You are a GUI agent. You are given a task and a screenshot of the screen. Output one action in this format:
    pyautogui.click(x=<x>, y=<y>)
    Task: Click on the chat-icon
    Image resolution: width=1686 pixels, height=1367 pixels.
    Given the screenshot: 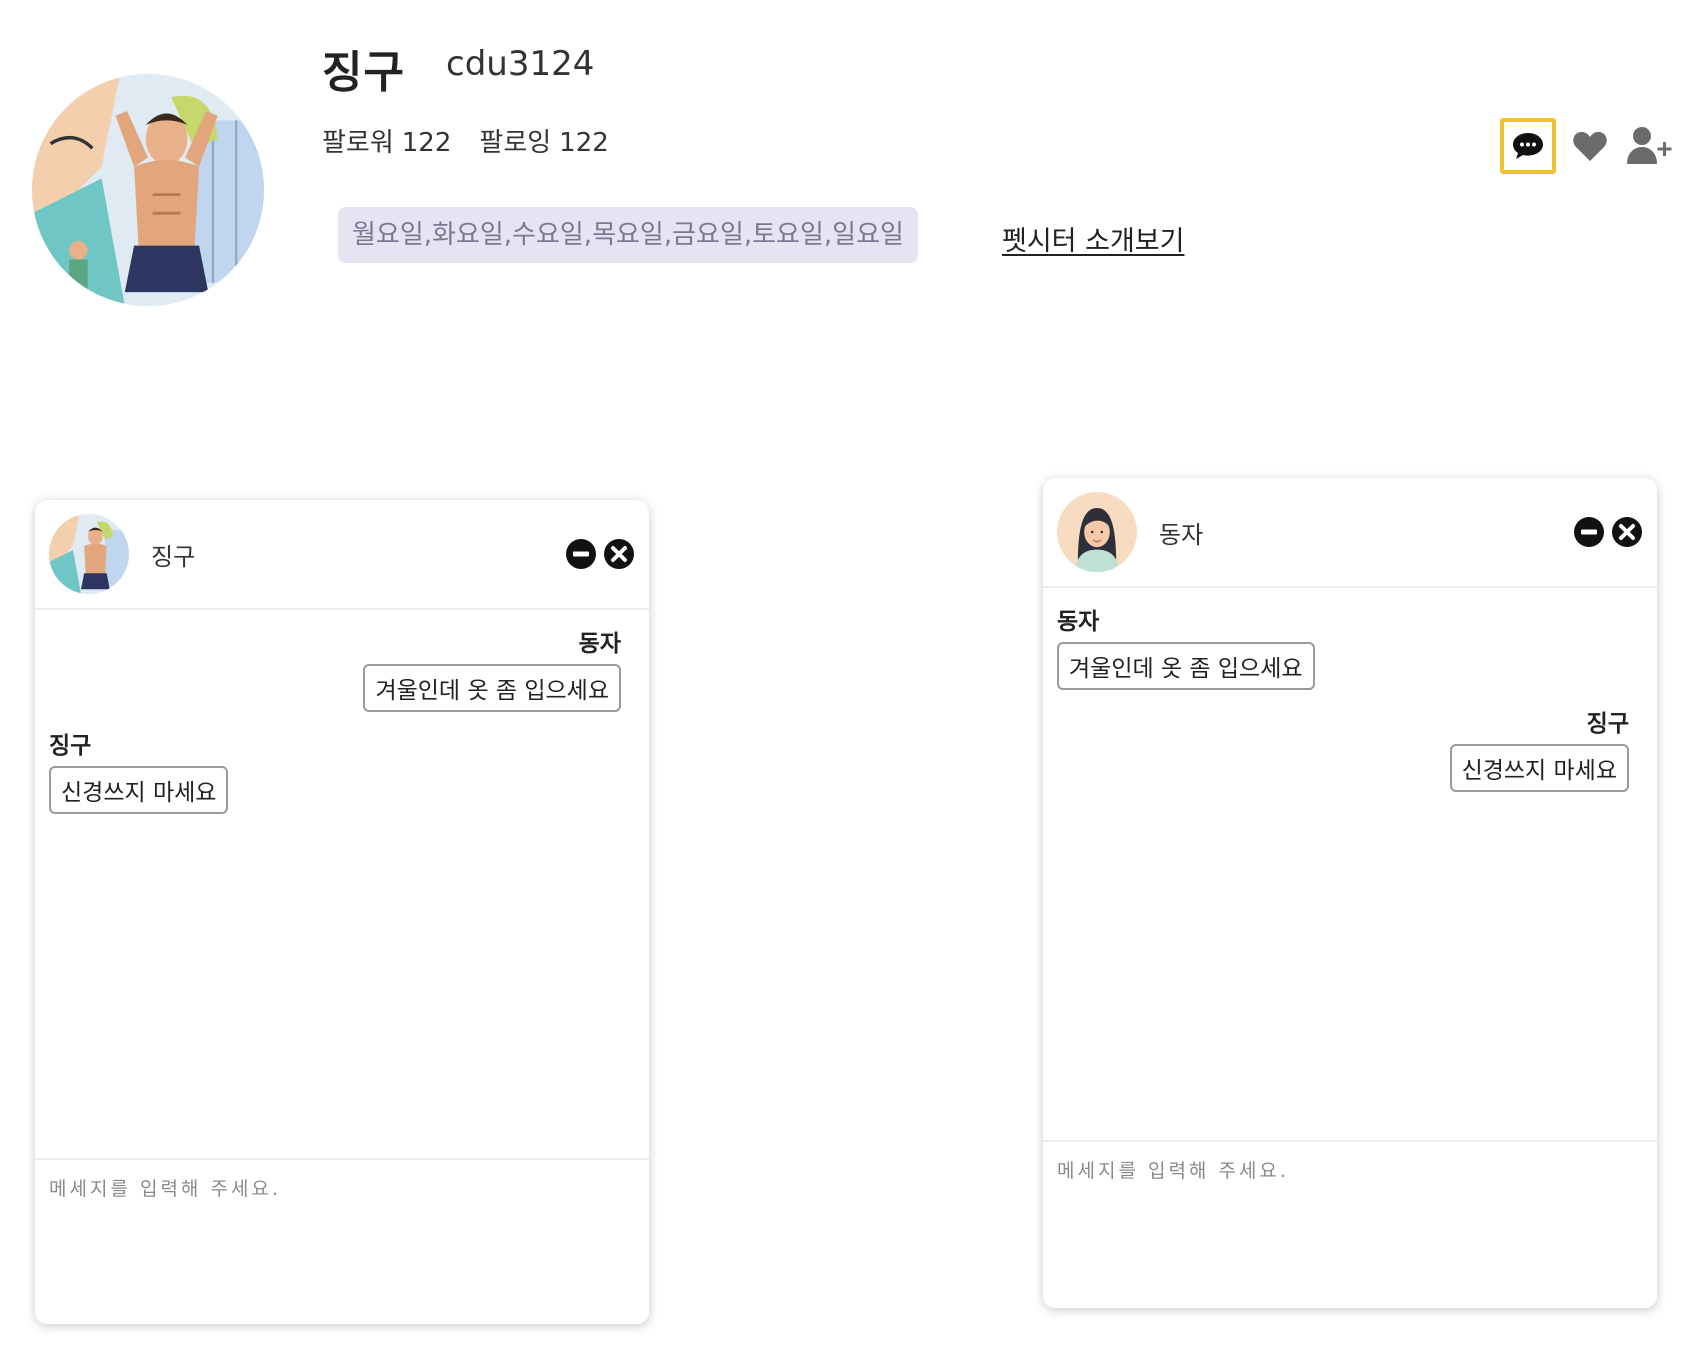 What is the action you would take?
    pyautogui.click(x=1528, y=146)
    